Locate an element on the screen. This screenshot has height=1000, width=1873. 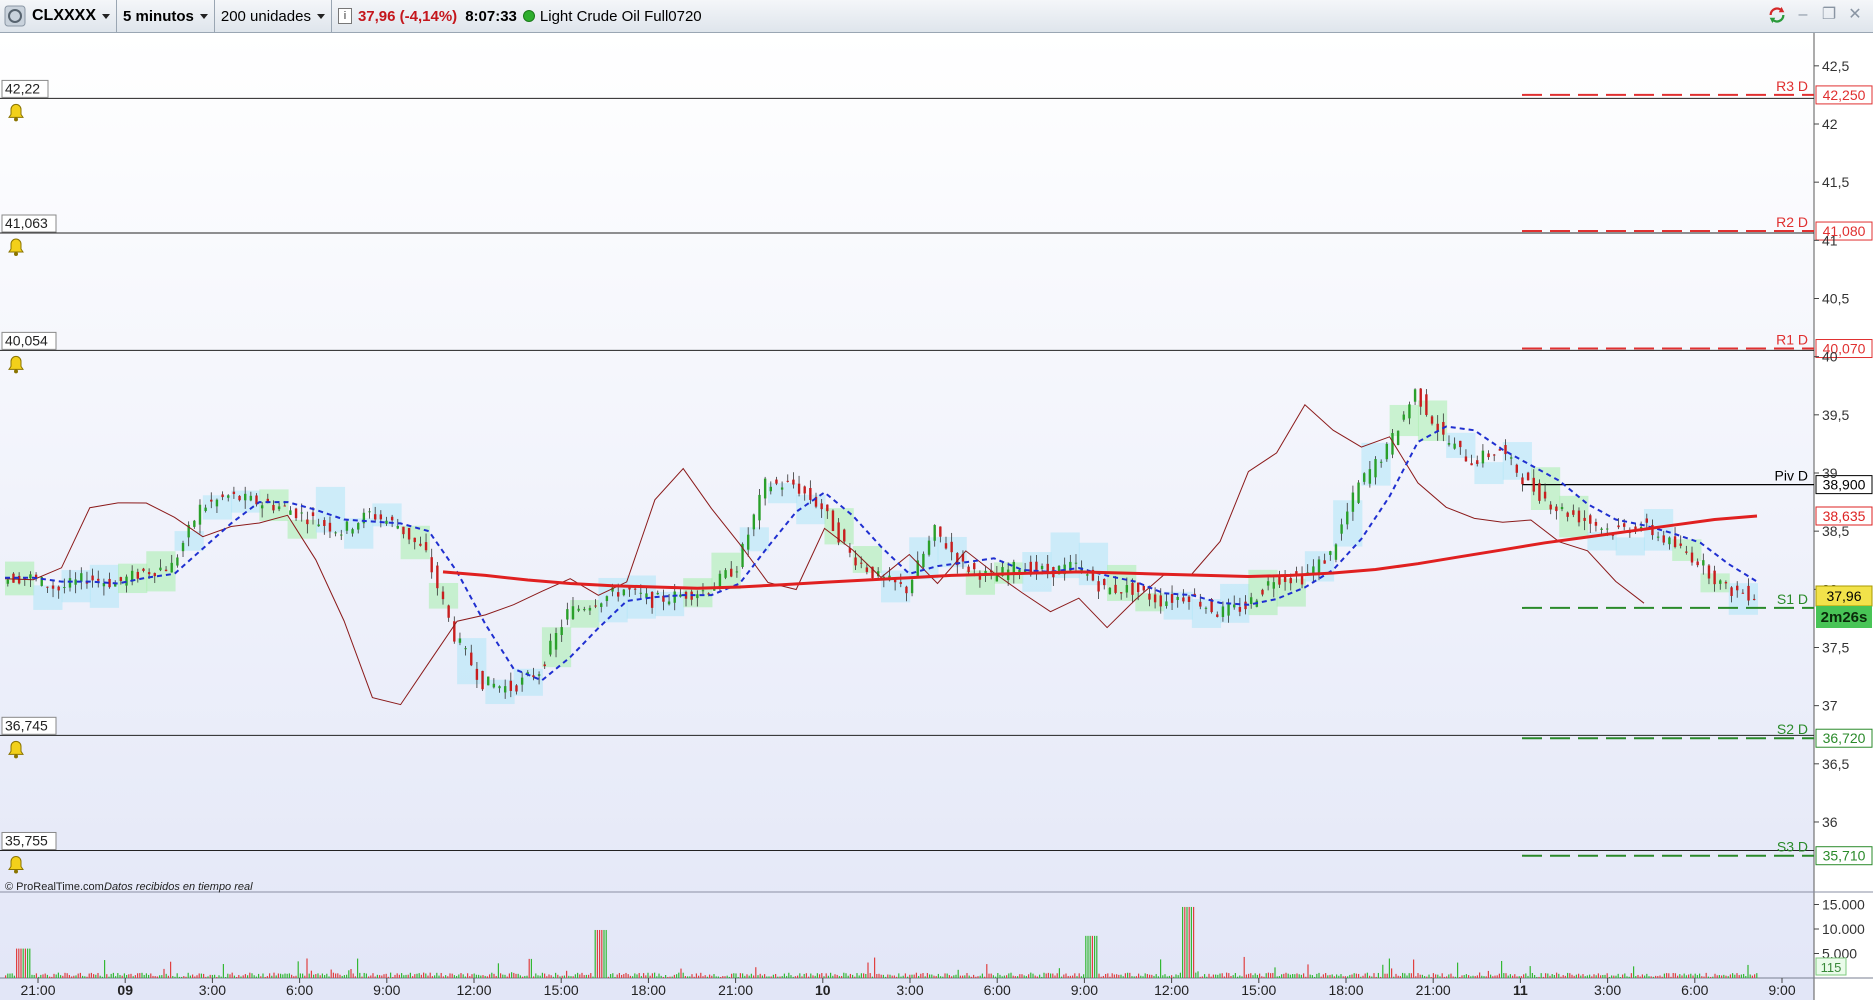
info-icon: i is located at coordinates (344, 16).